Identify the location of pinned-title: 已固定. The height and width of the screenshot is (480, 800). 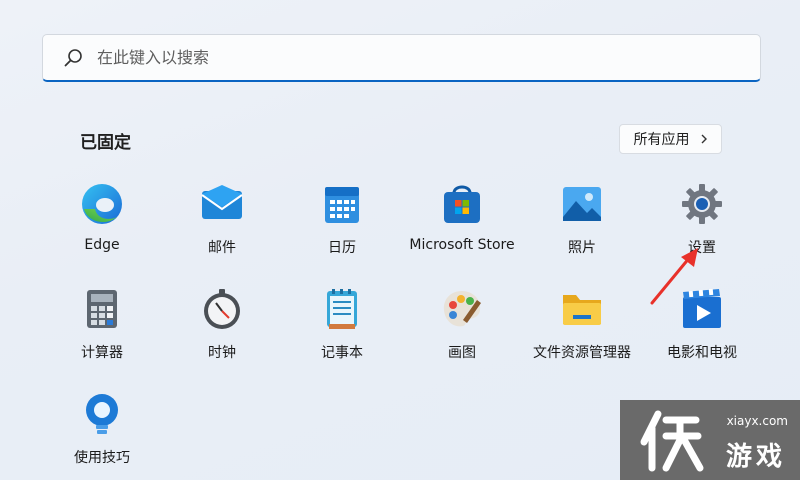
(105, 143).